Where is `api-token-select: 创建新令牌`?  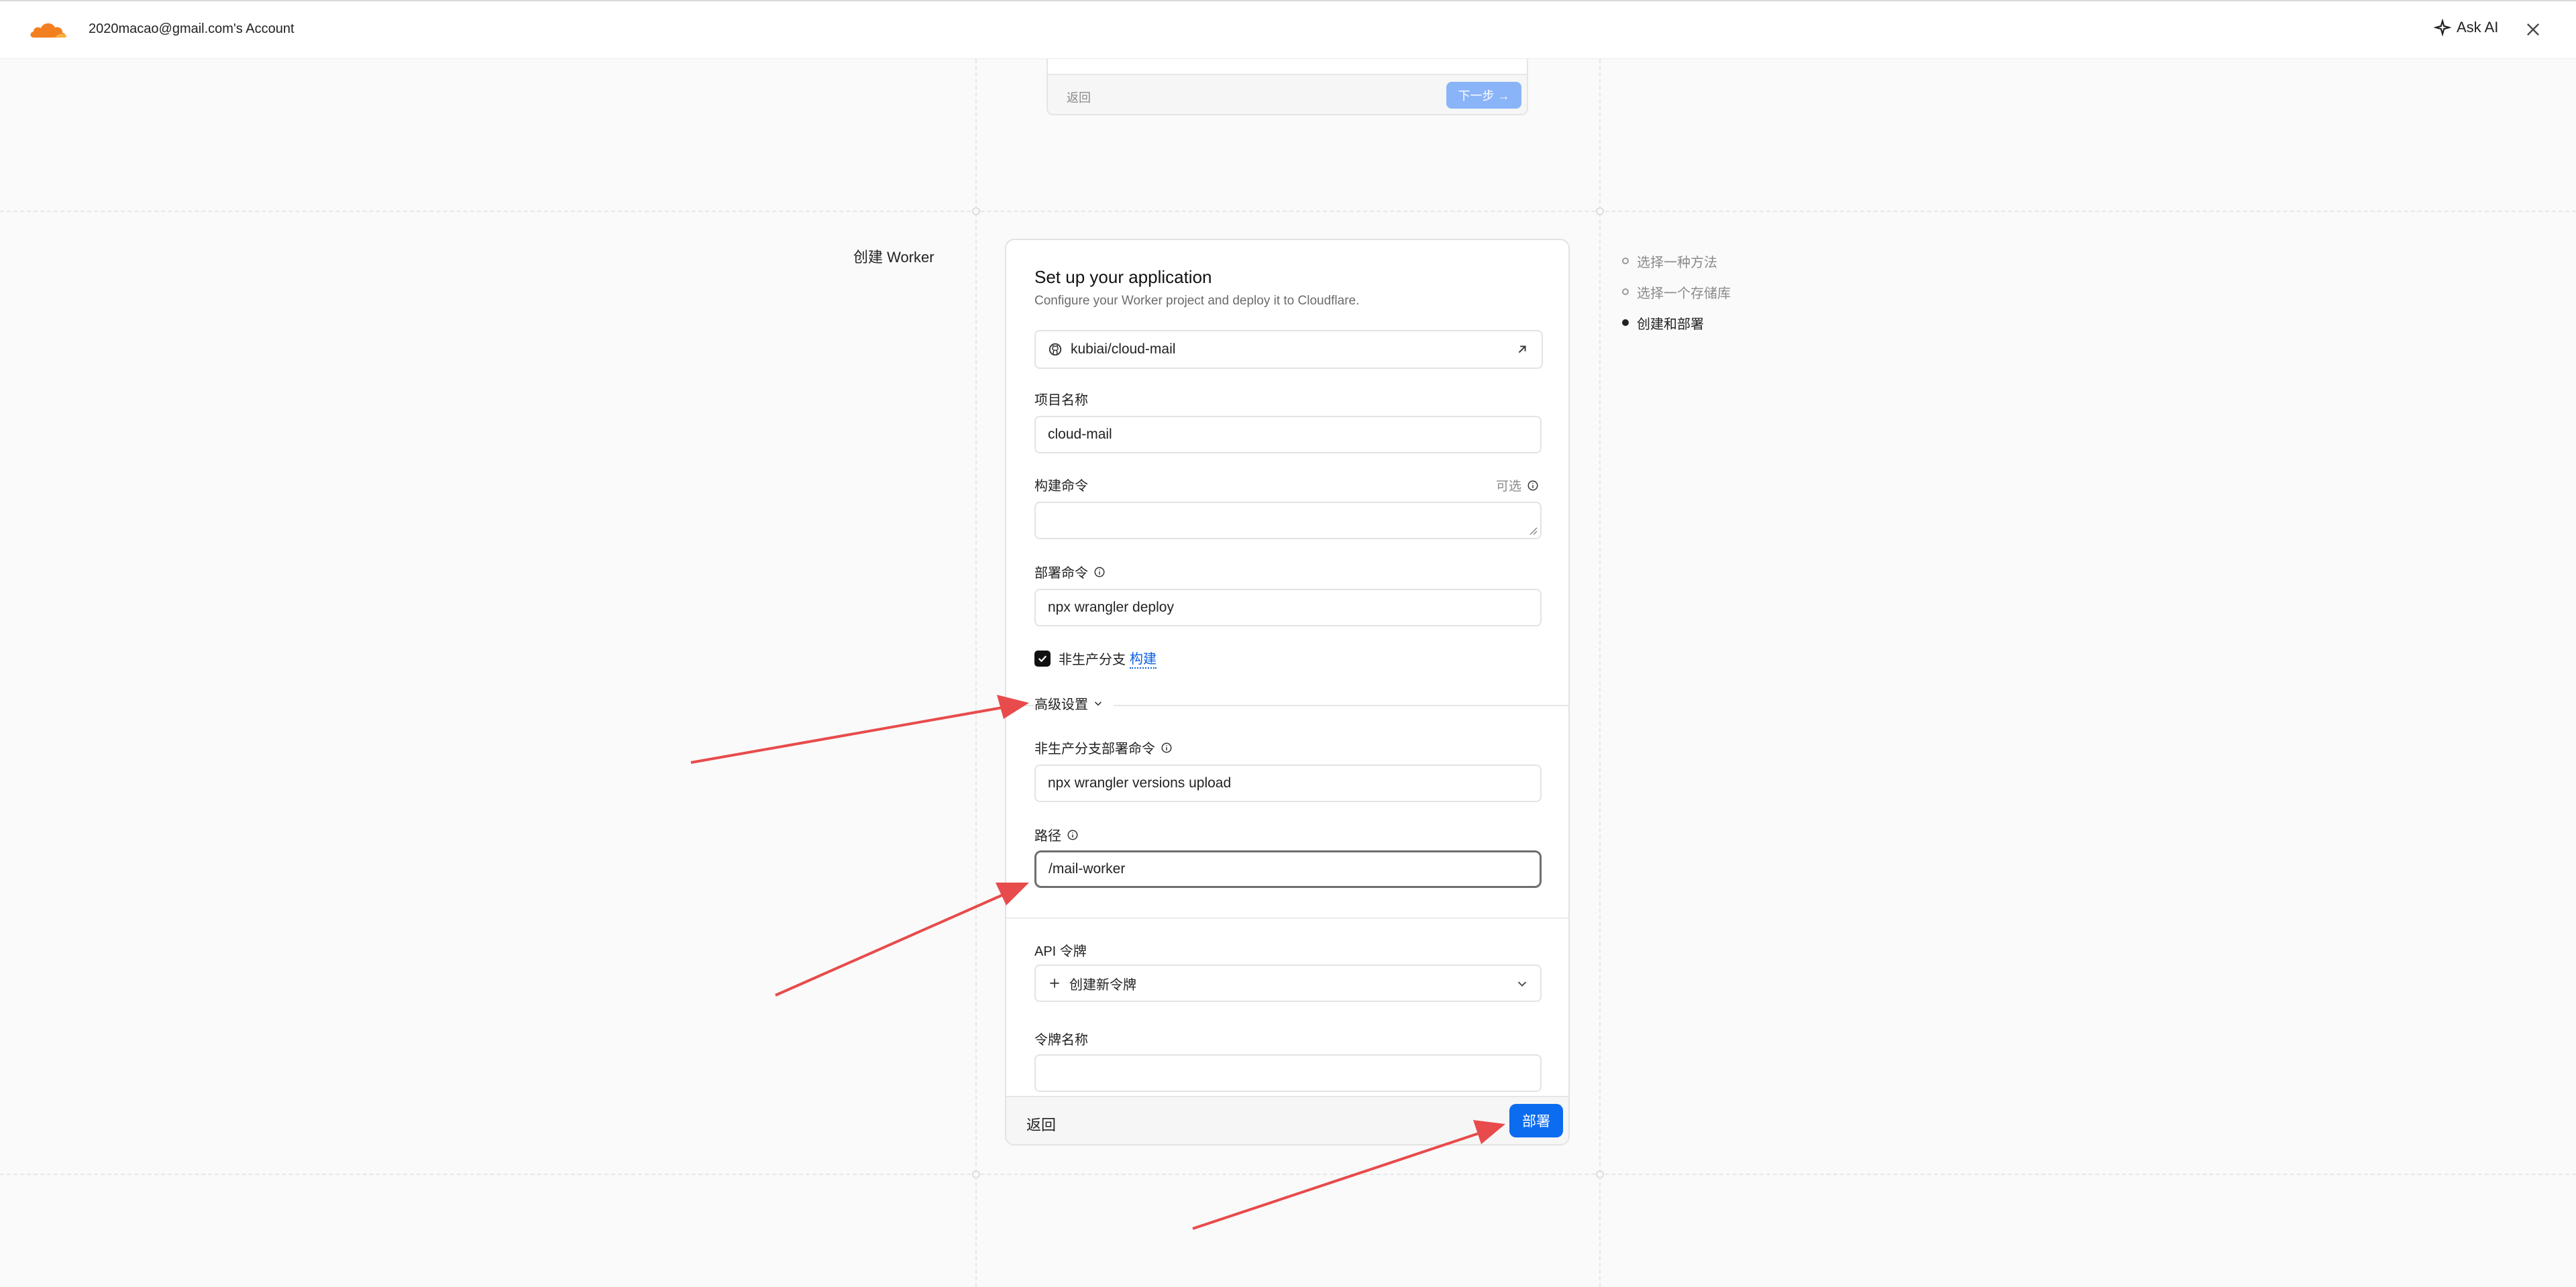 api-token-select: 创建新令牌 is located at coordinates (1288, 983).